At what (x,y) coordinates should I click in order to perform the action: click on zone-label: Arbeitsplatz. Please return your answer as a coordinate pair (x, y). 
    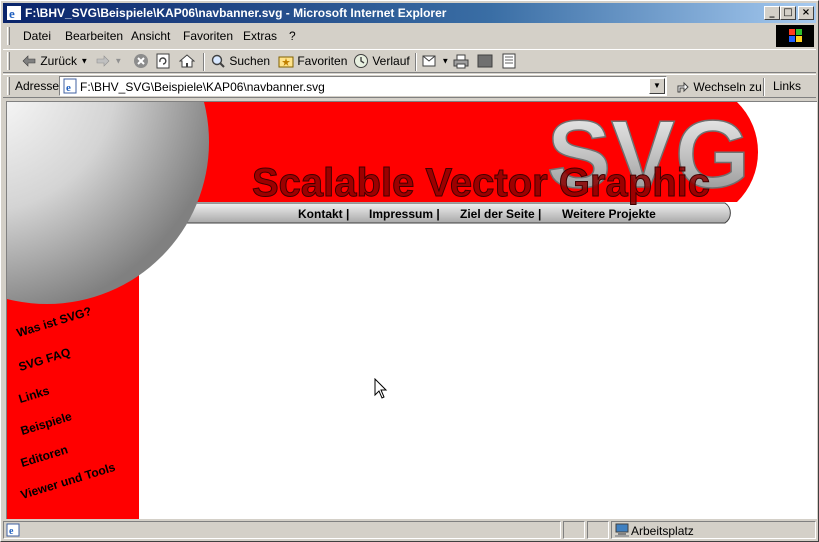
    Looking at the image, I should click on (662, 531).